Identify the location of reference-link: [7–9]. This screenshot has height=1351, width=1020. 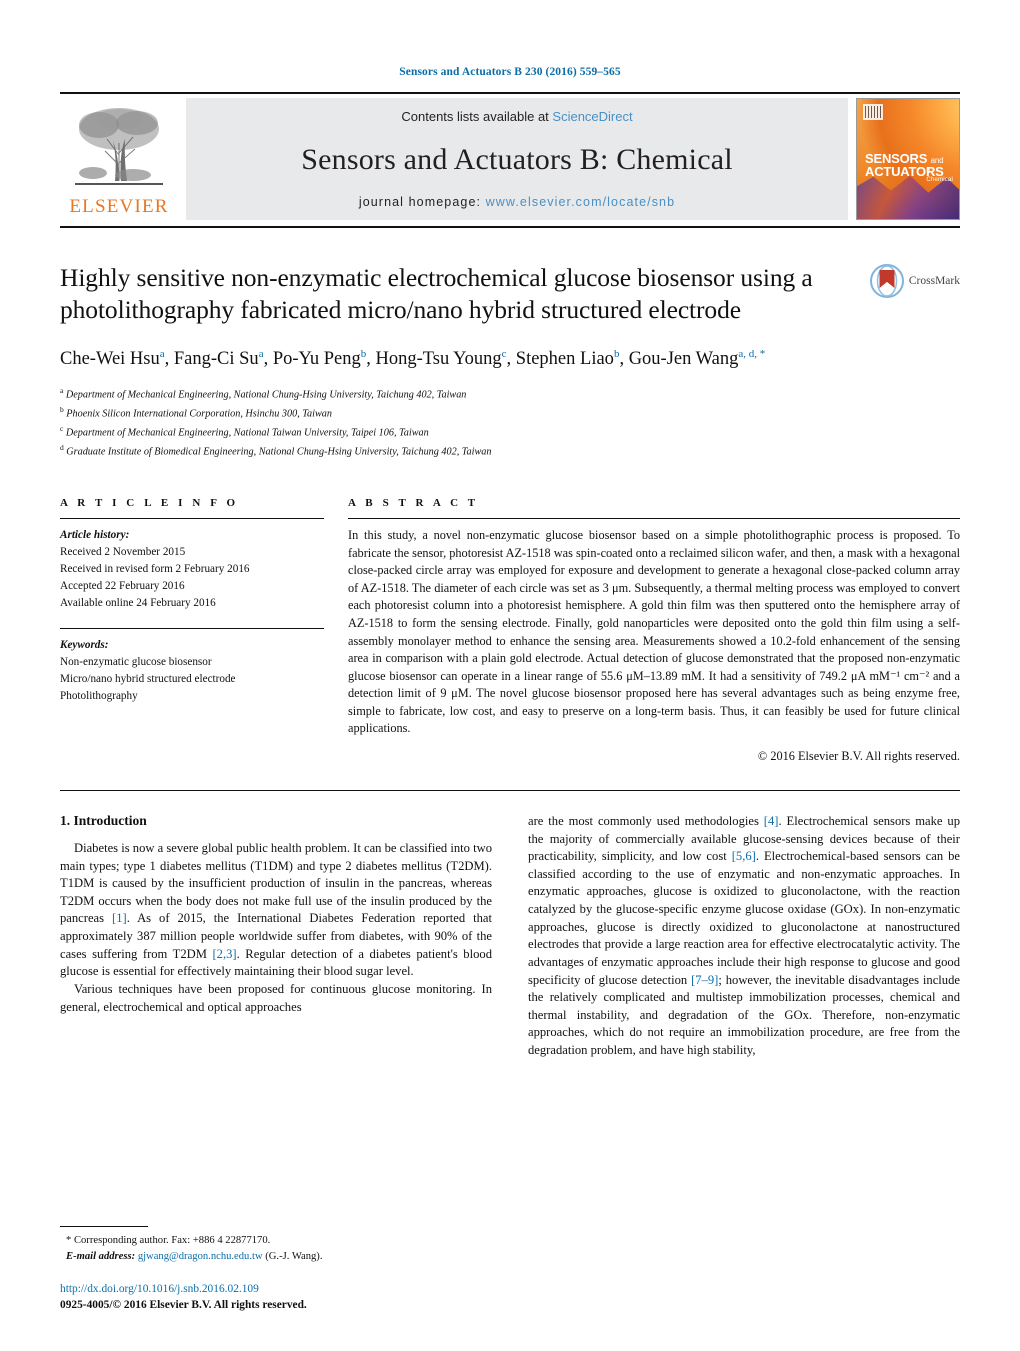
(704, 980).